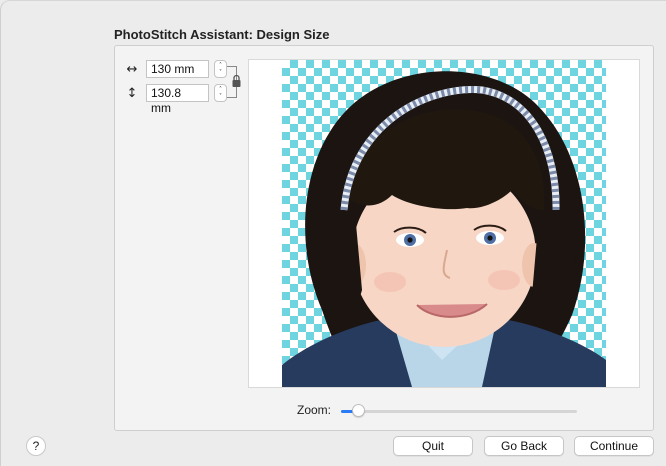 This screenshot has width=666, height=466. I want to click on help-button: ?, so click(36, 446).